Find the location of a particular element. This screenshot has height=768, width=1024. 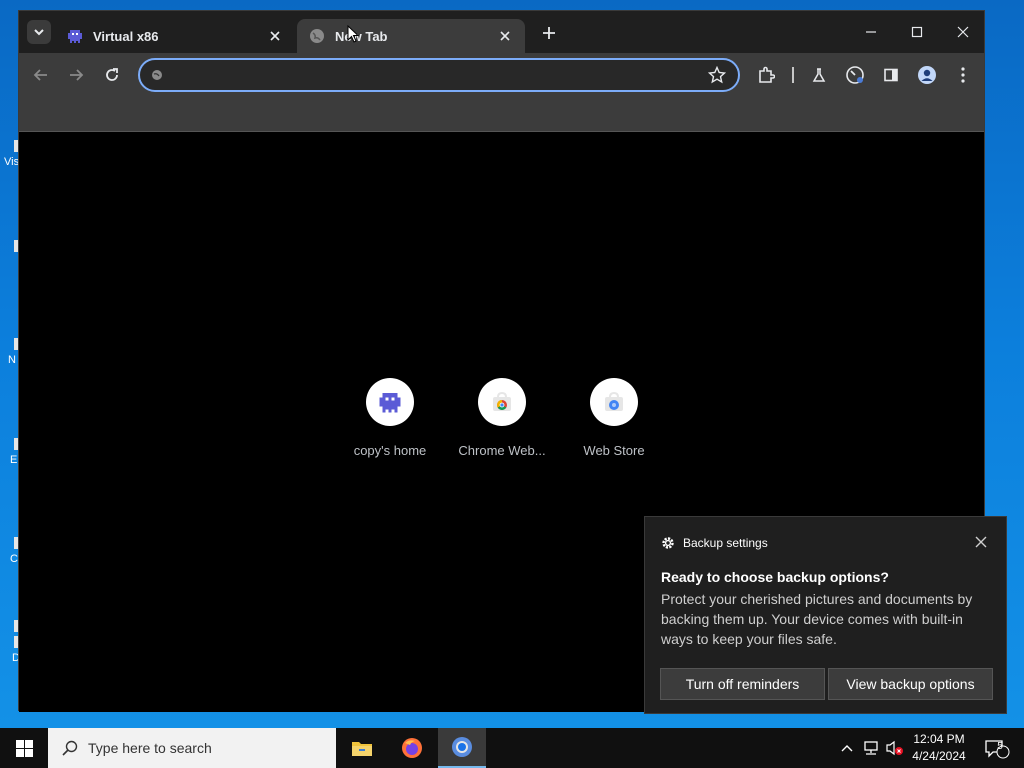

desktop-icon-fragment: D is located at coordinates (10, 642).